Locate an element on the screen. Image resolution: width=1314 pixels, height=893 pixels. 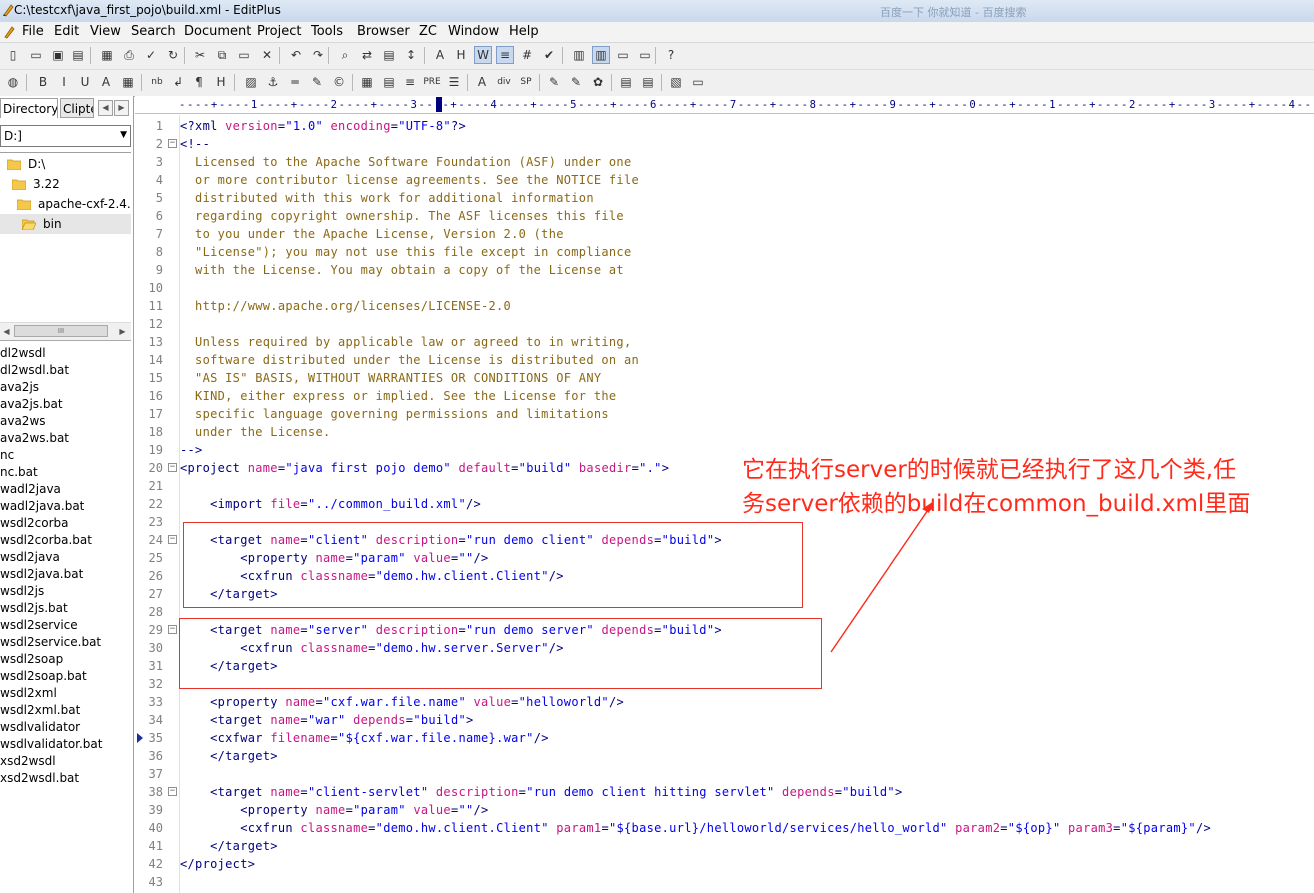
file-list-item: wsdl2soap.bat is located at coordinates (43, 676).